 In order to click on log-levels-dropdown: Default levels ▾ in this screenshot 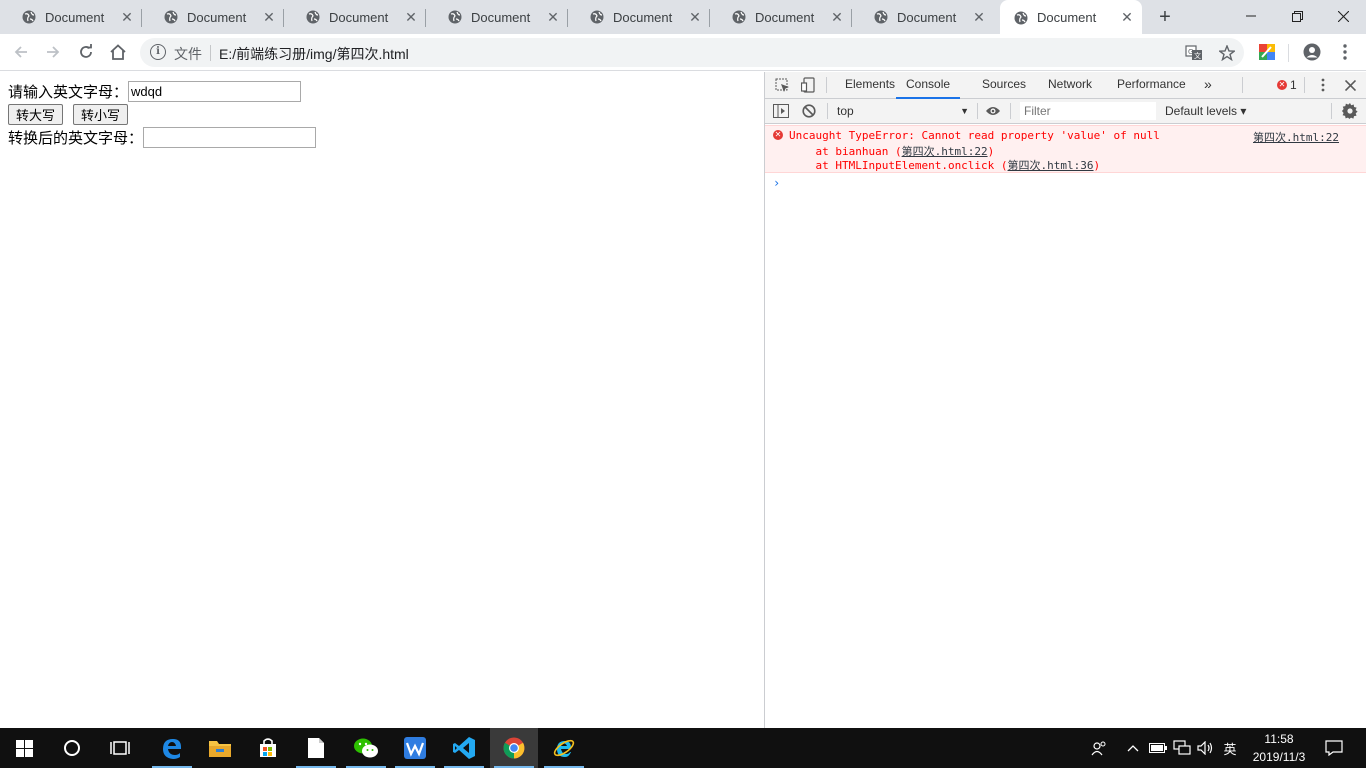, I will do `click(1205, 111)`.